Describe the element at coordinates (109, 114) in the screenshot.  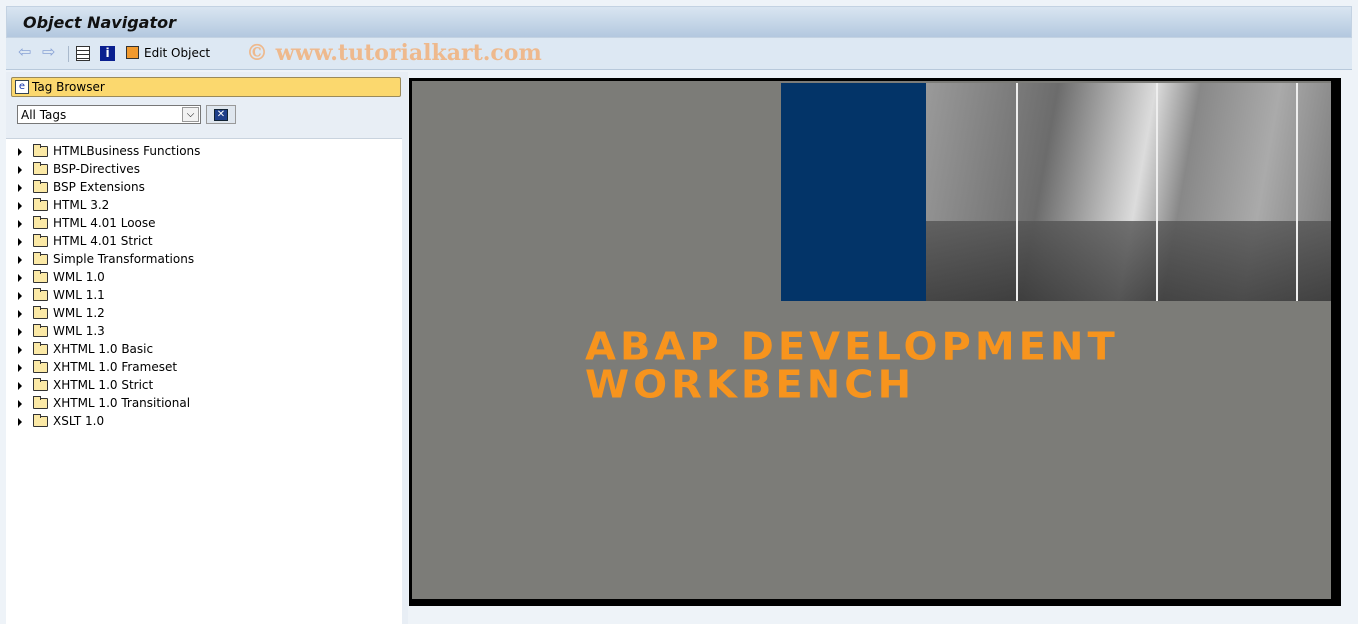
I see `tag-filter-select: All Tags ⌵` at that location.